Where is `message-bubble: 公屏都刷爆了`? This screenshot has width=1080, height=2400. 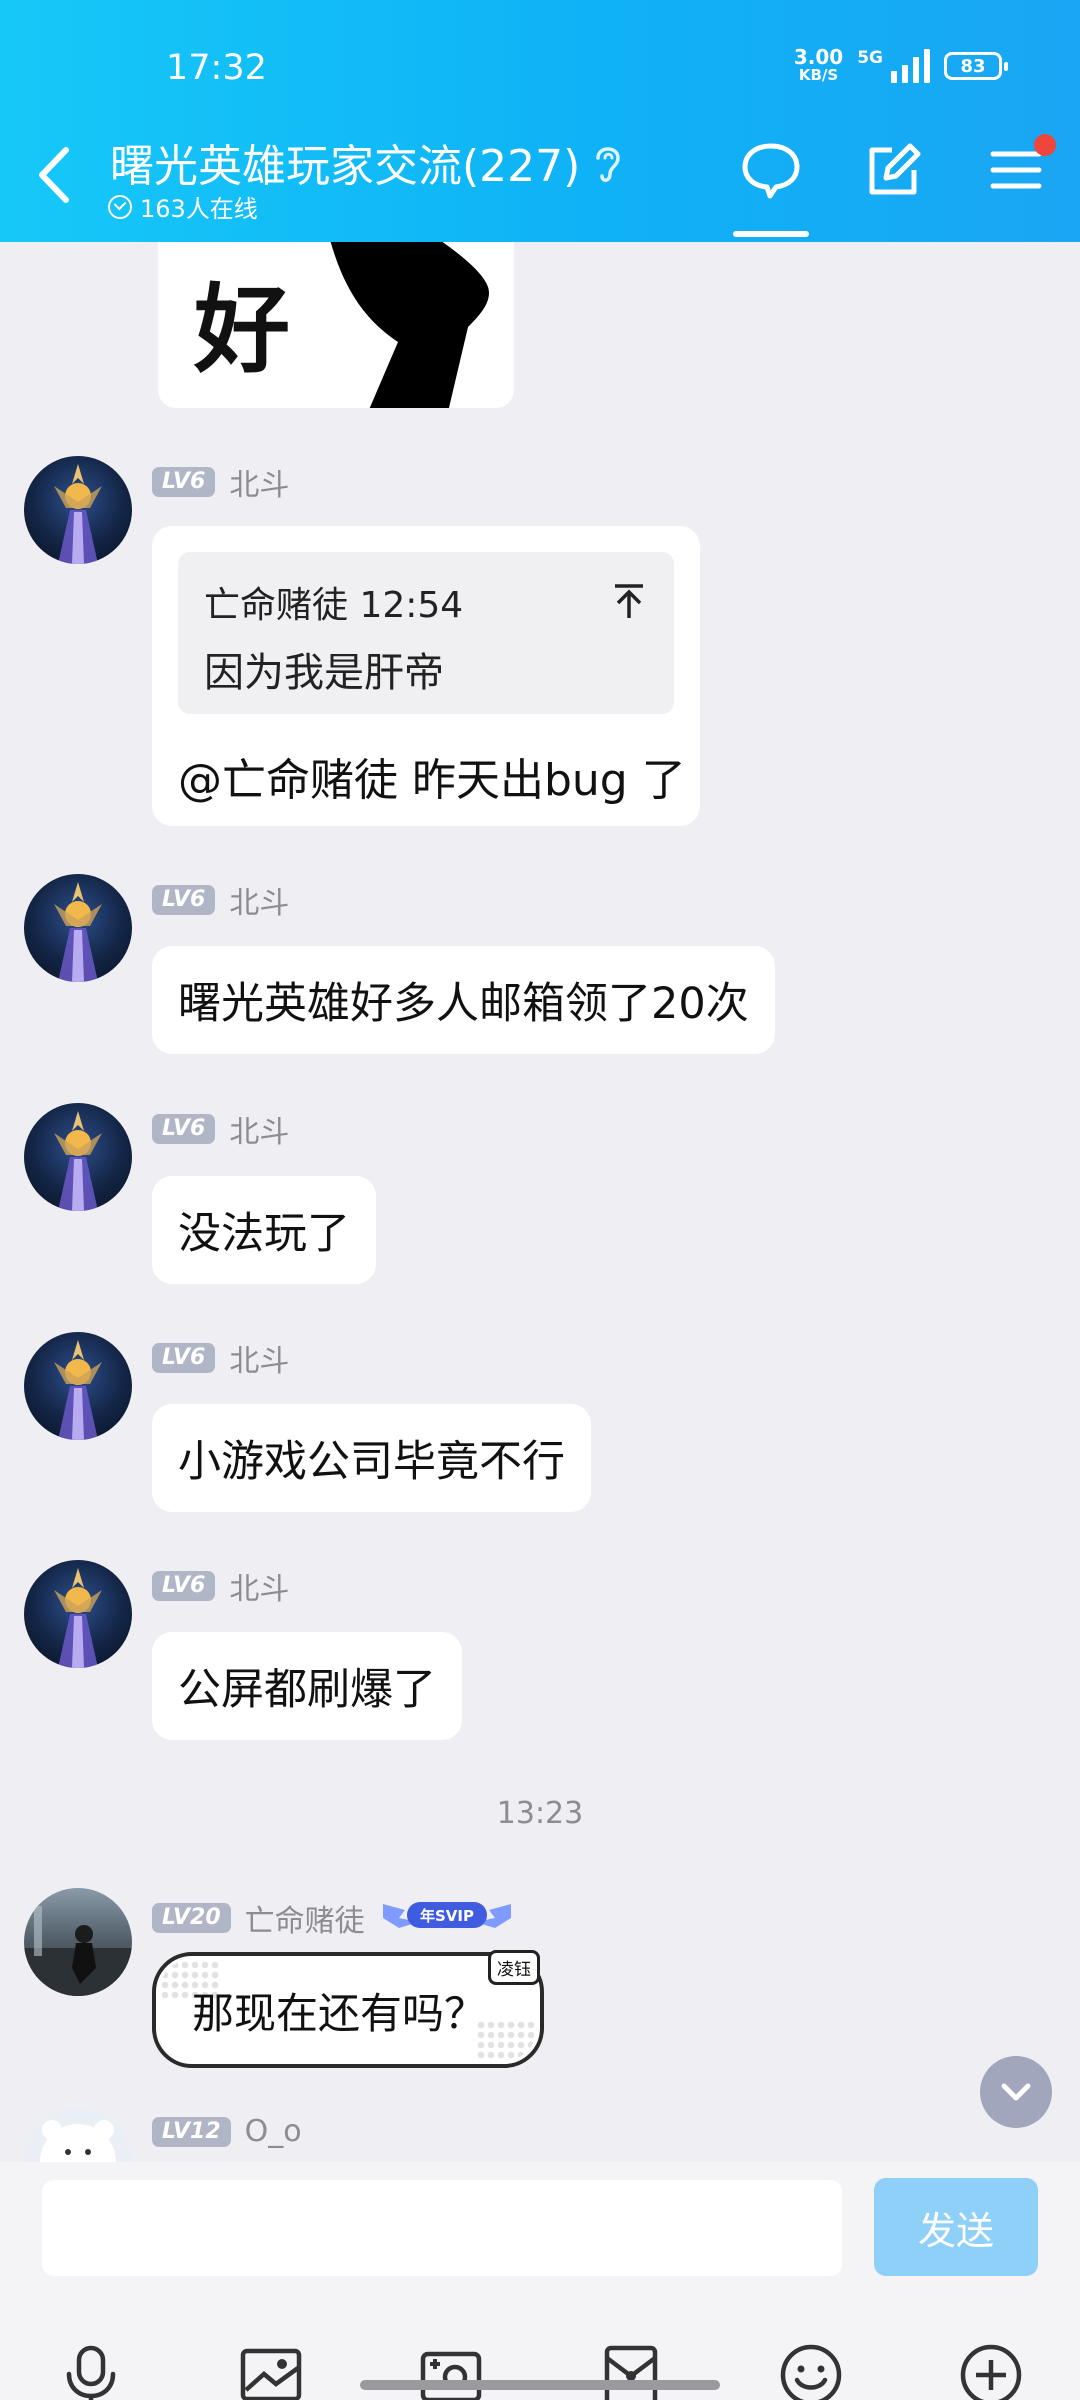 message-bubble: 公屏都刷爆了 is located at coordinates (307, 1686).